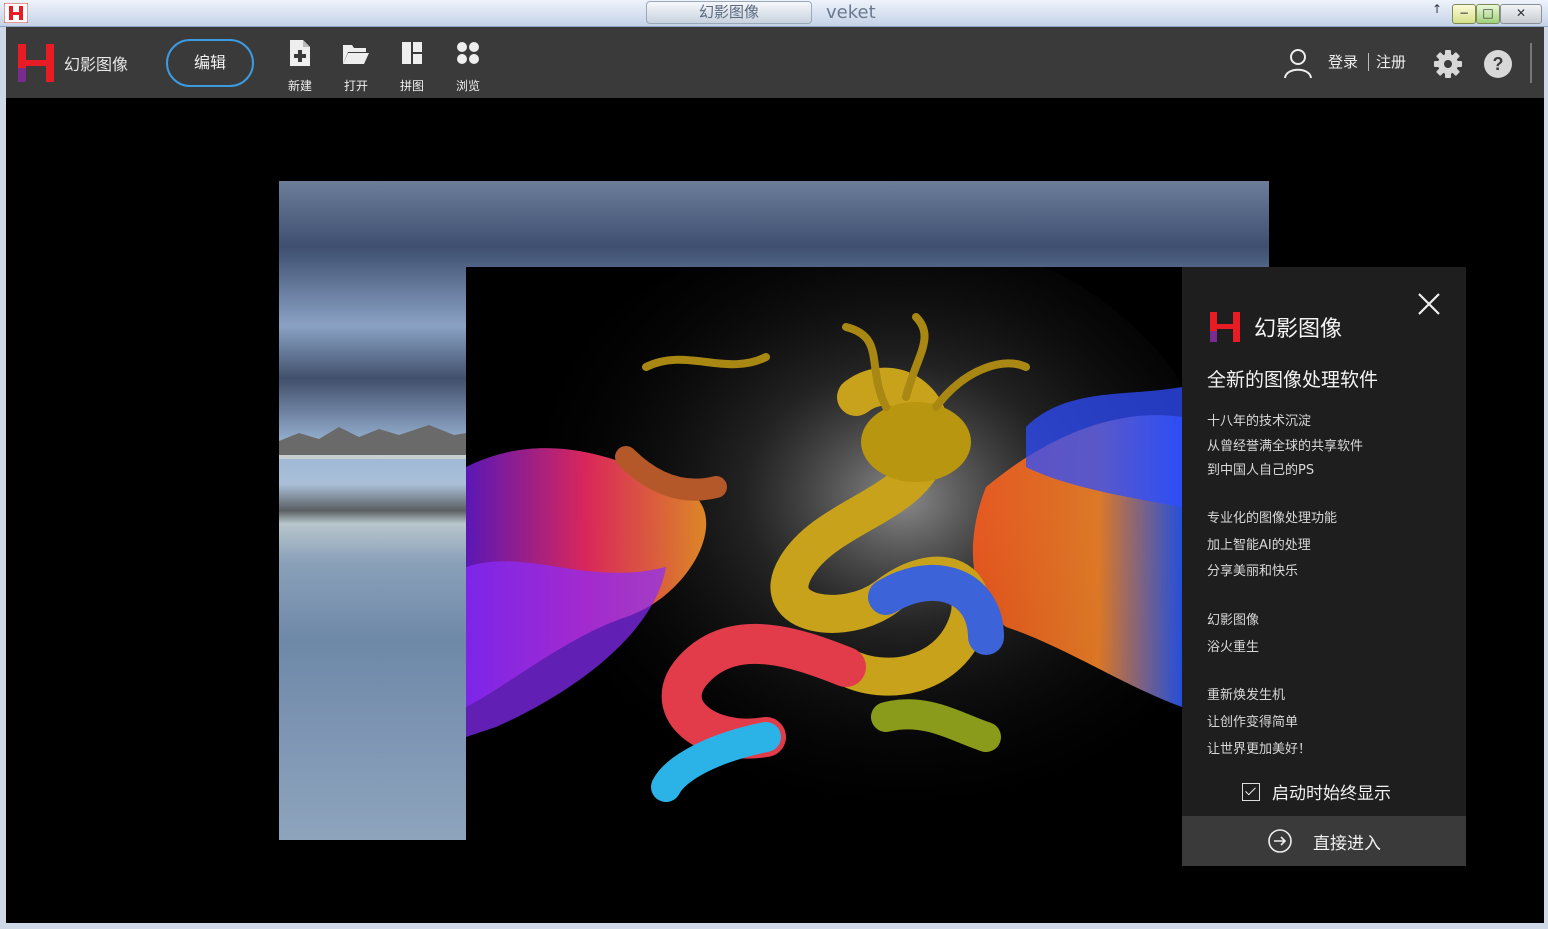  I want to click on app-name: 幻影图像, so click(96, 64).